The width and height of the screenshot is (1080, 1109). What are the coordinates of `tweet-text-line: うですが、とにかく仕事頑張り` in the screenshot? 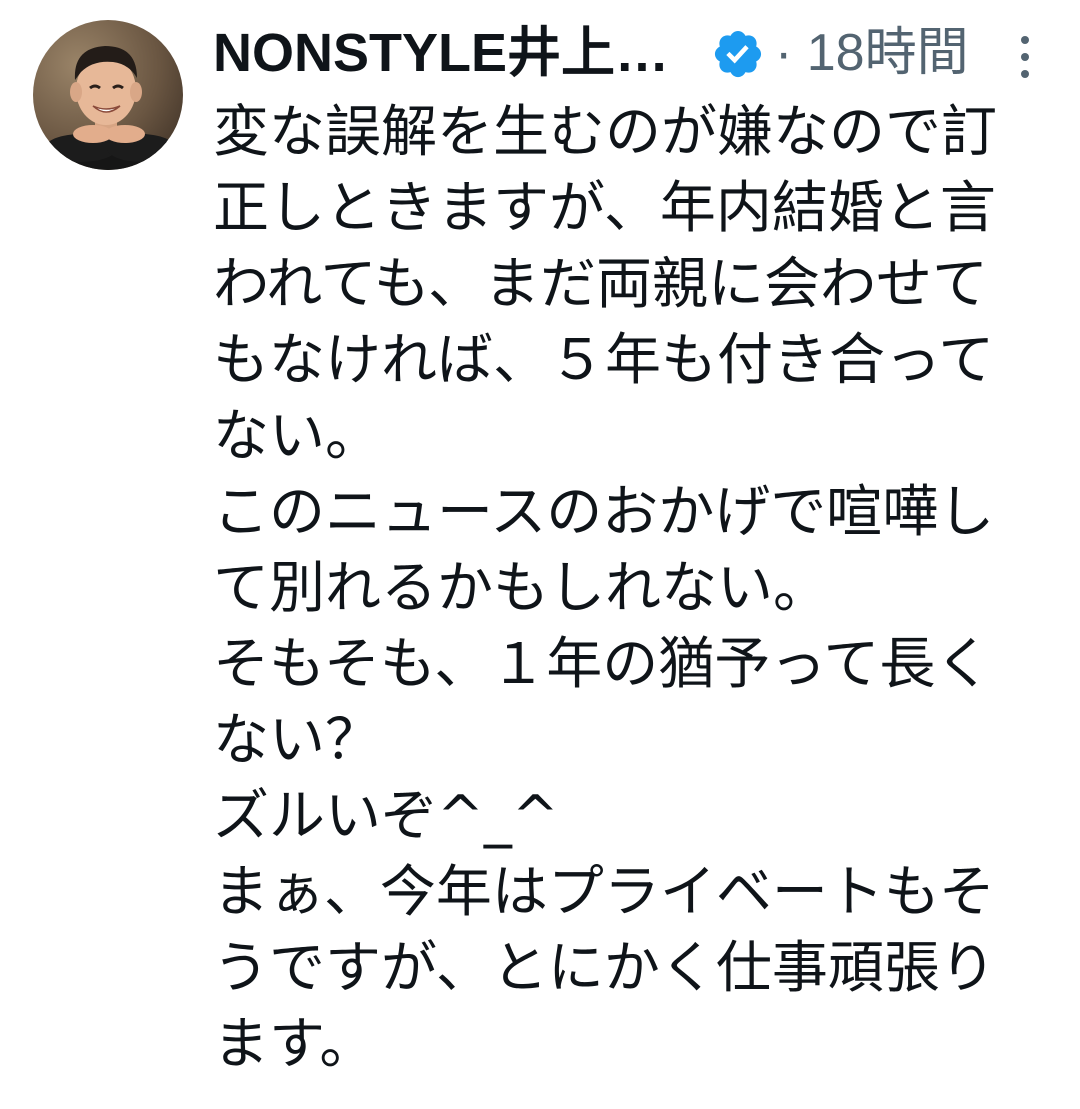 It's located at (604, 968).